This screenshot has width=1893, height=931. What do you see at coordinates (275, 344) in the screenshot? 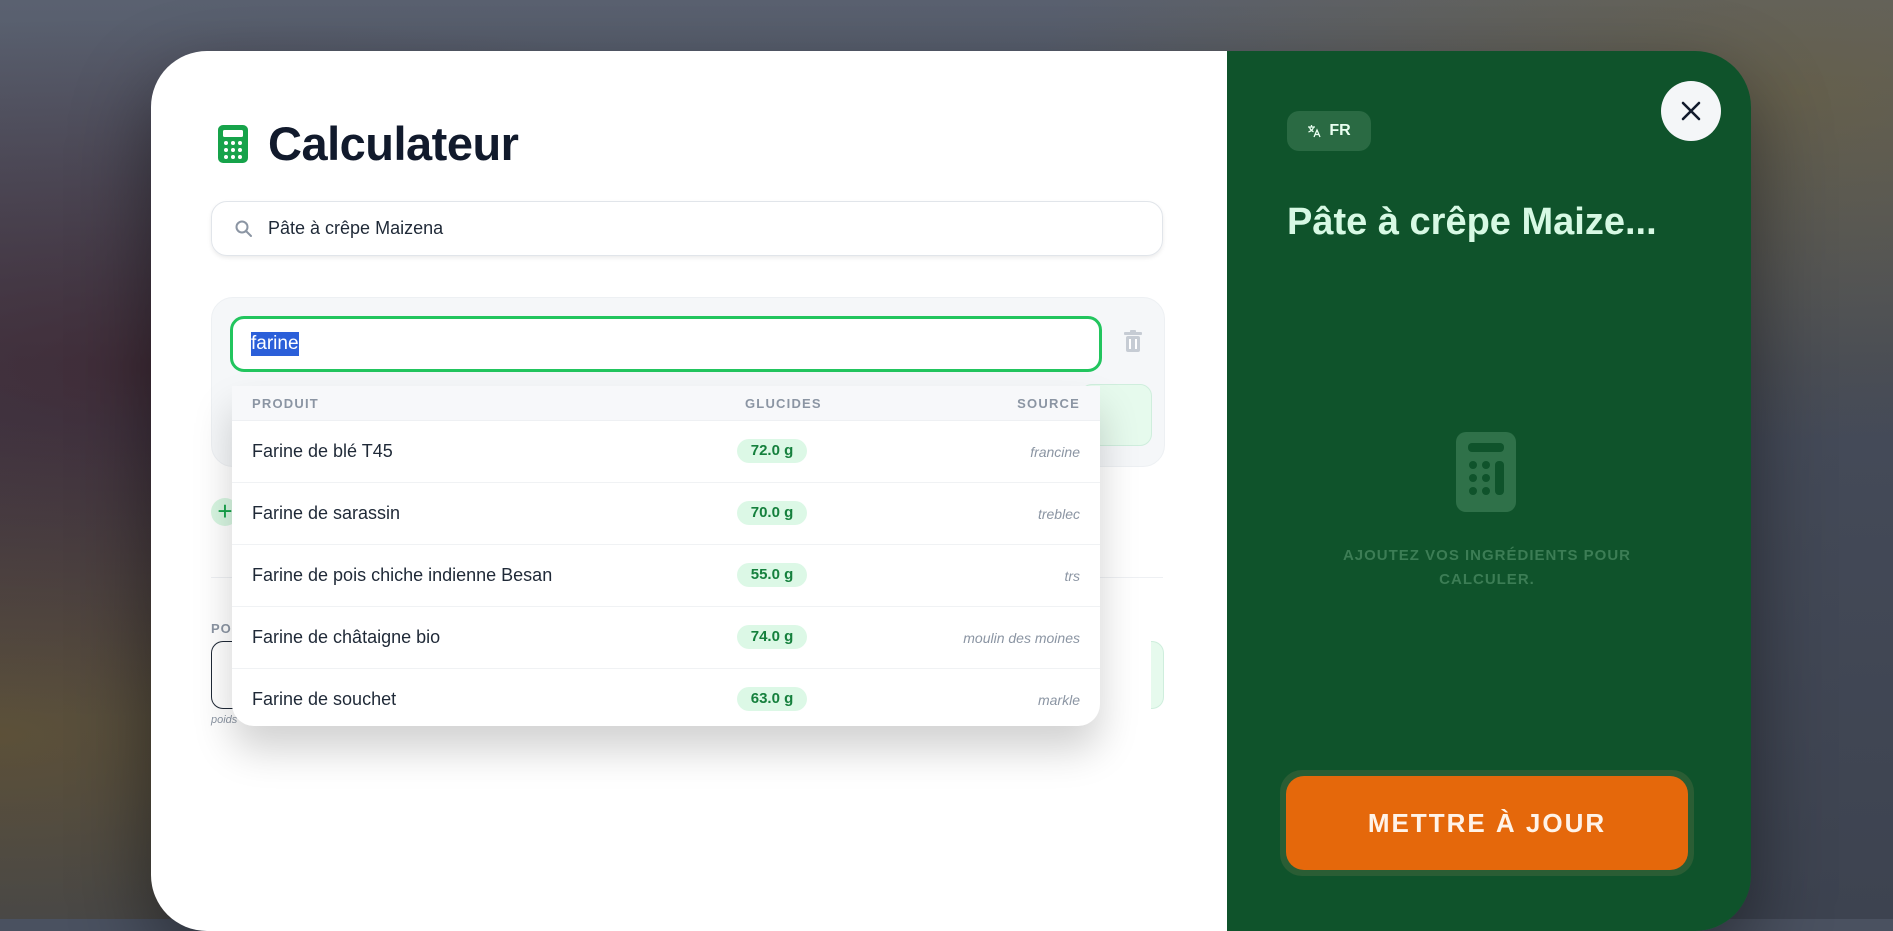
I see `ingredient-value: farine` at bounding box center [275, 344].